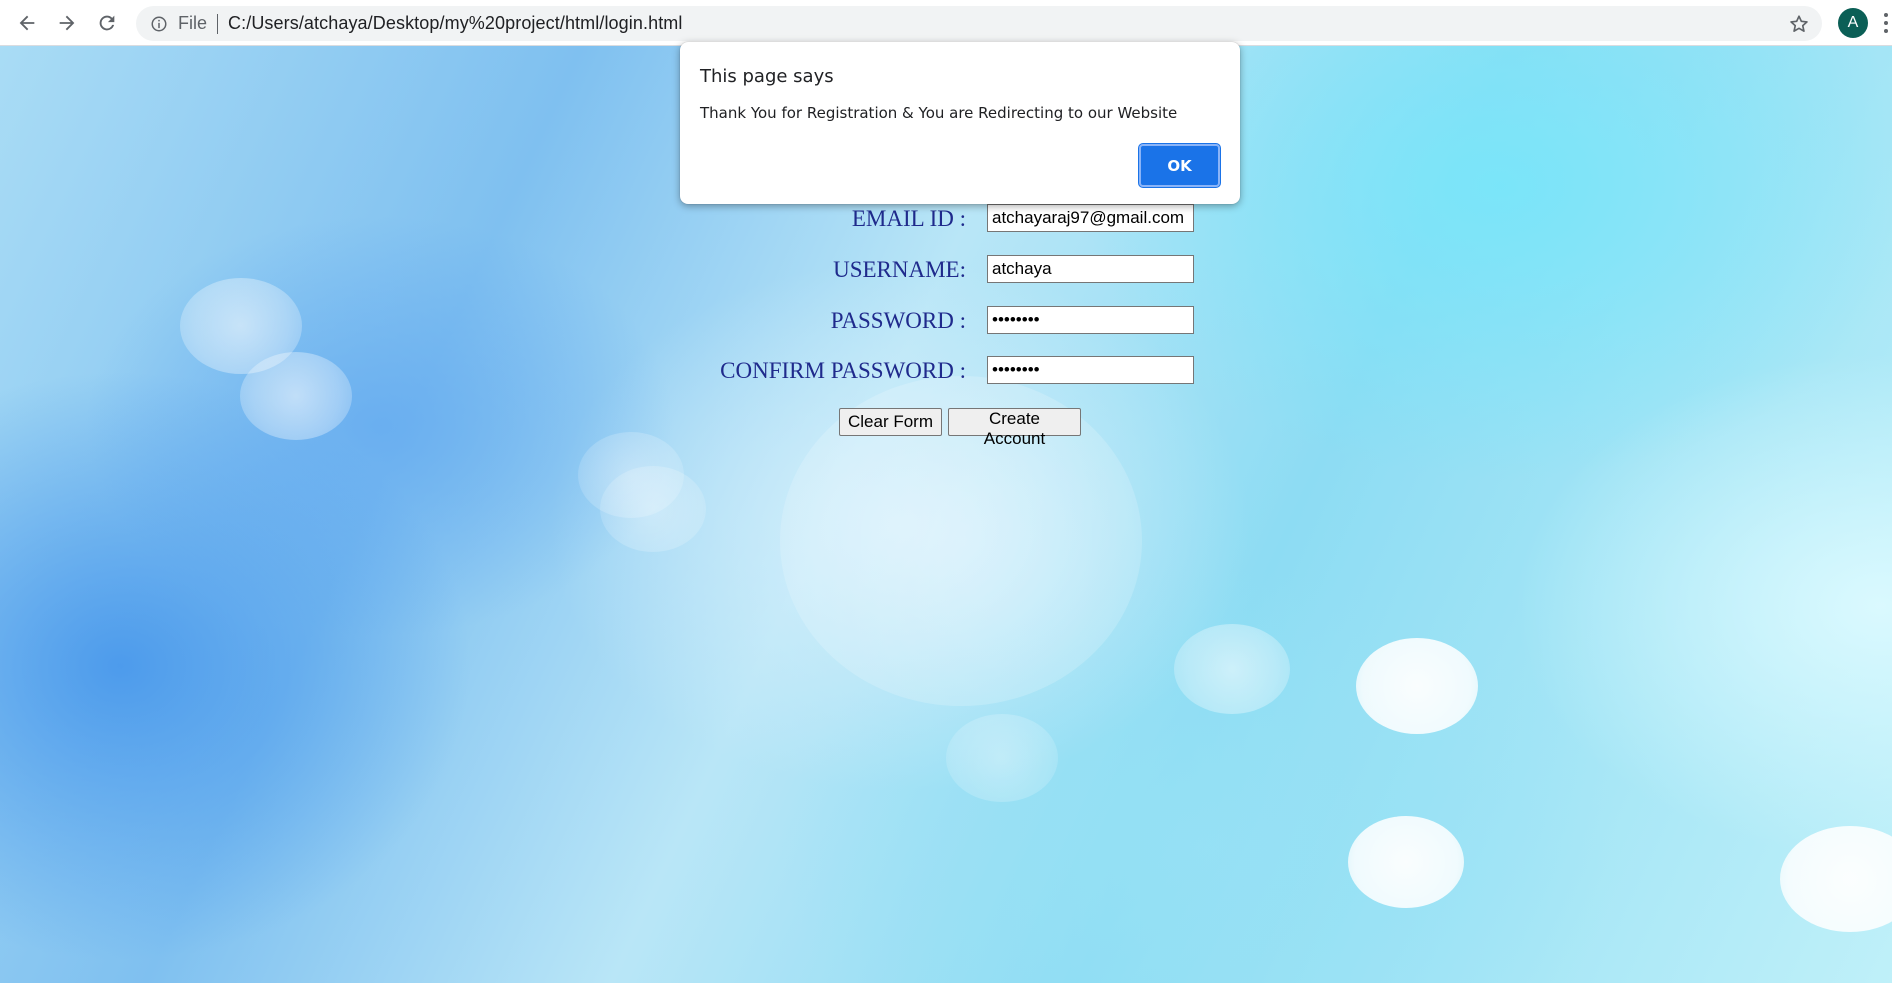 Image resolution: width=1892 pixels, height=983 pixels. I want to click on forward-button, so click(67, 23).